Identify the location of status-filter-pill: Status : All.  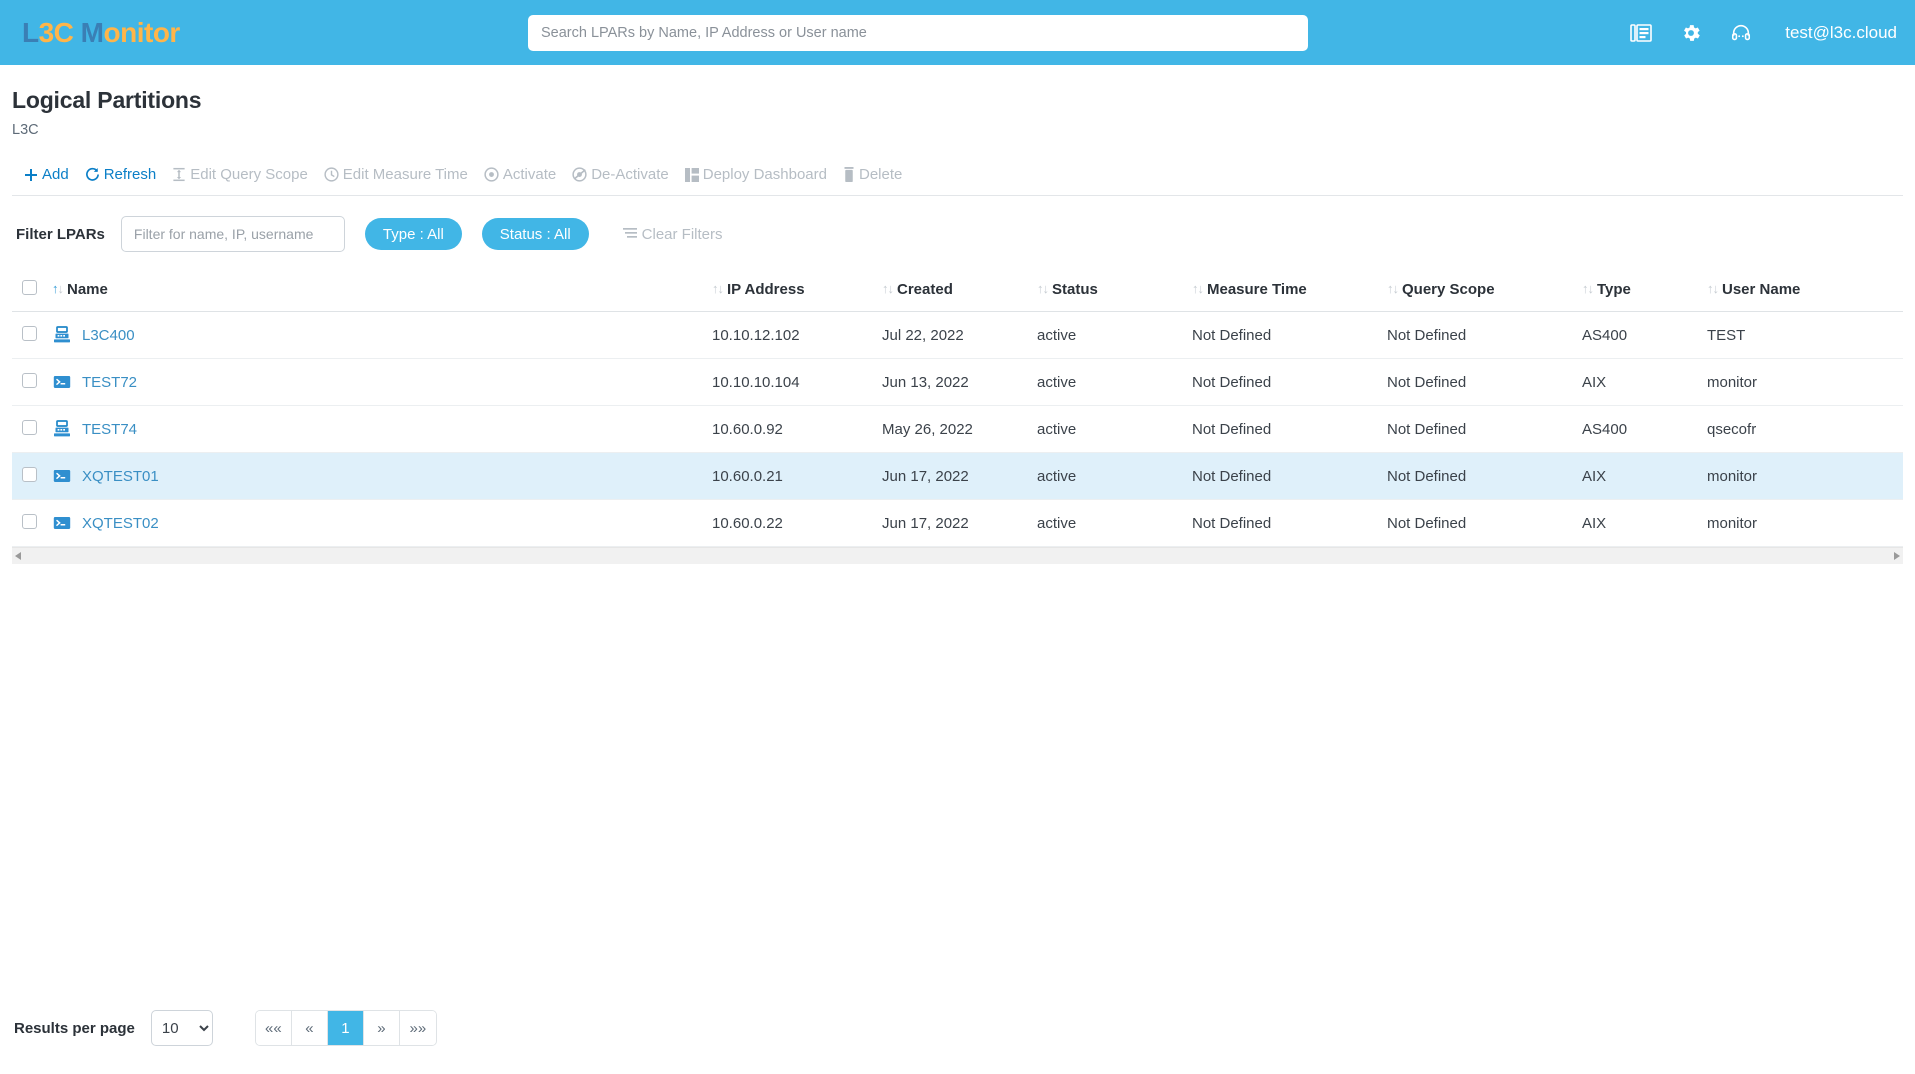
(535, 234).